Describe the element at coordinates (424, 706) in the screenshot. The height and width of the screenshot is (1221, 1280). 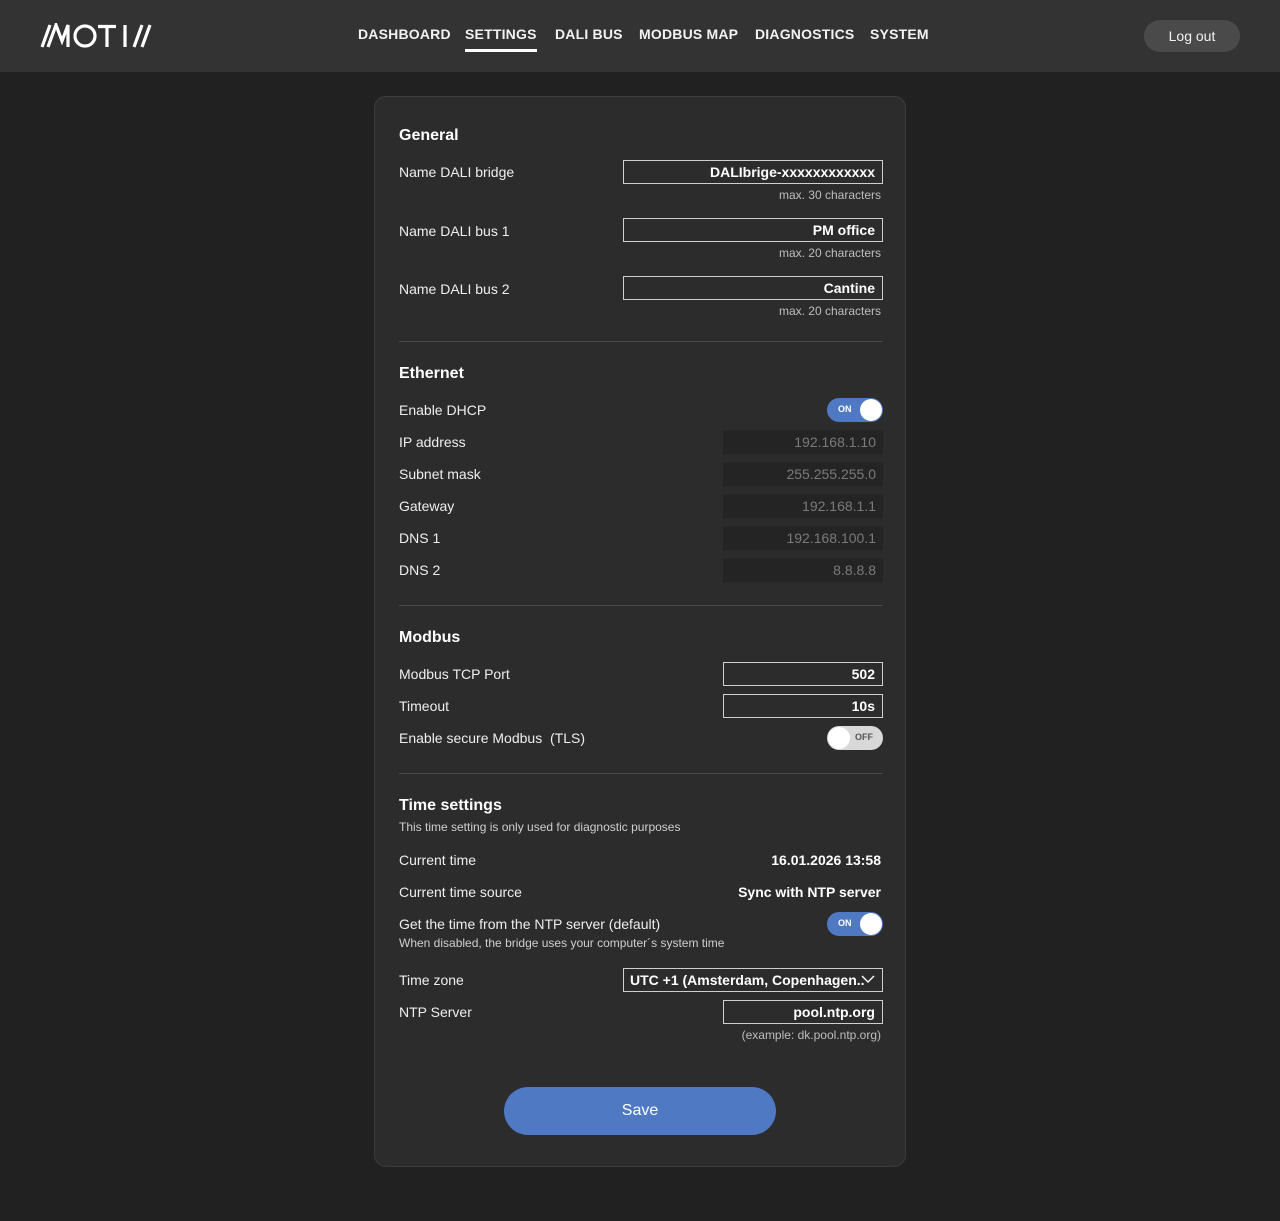
I see `timeout-label: Timeout` at that location.